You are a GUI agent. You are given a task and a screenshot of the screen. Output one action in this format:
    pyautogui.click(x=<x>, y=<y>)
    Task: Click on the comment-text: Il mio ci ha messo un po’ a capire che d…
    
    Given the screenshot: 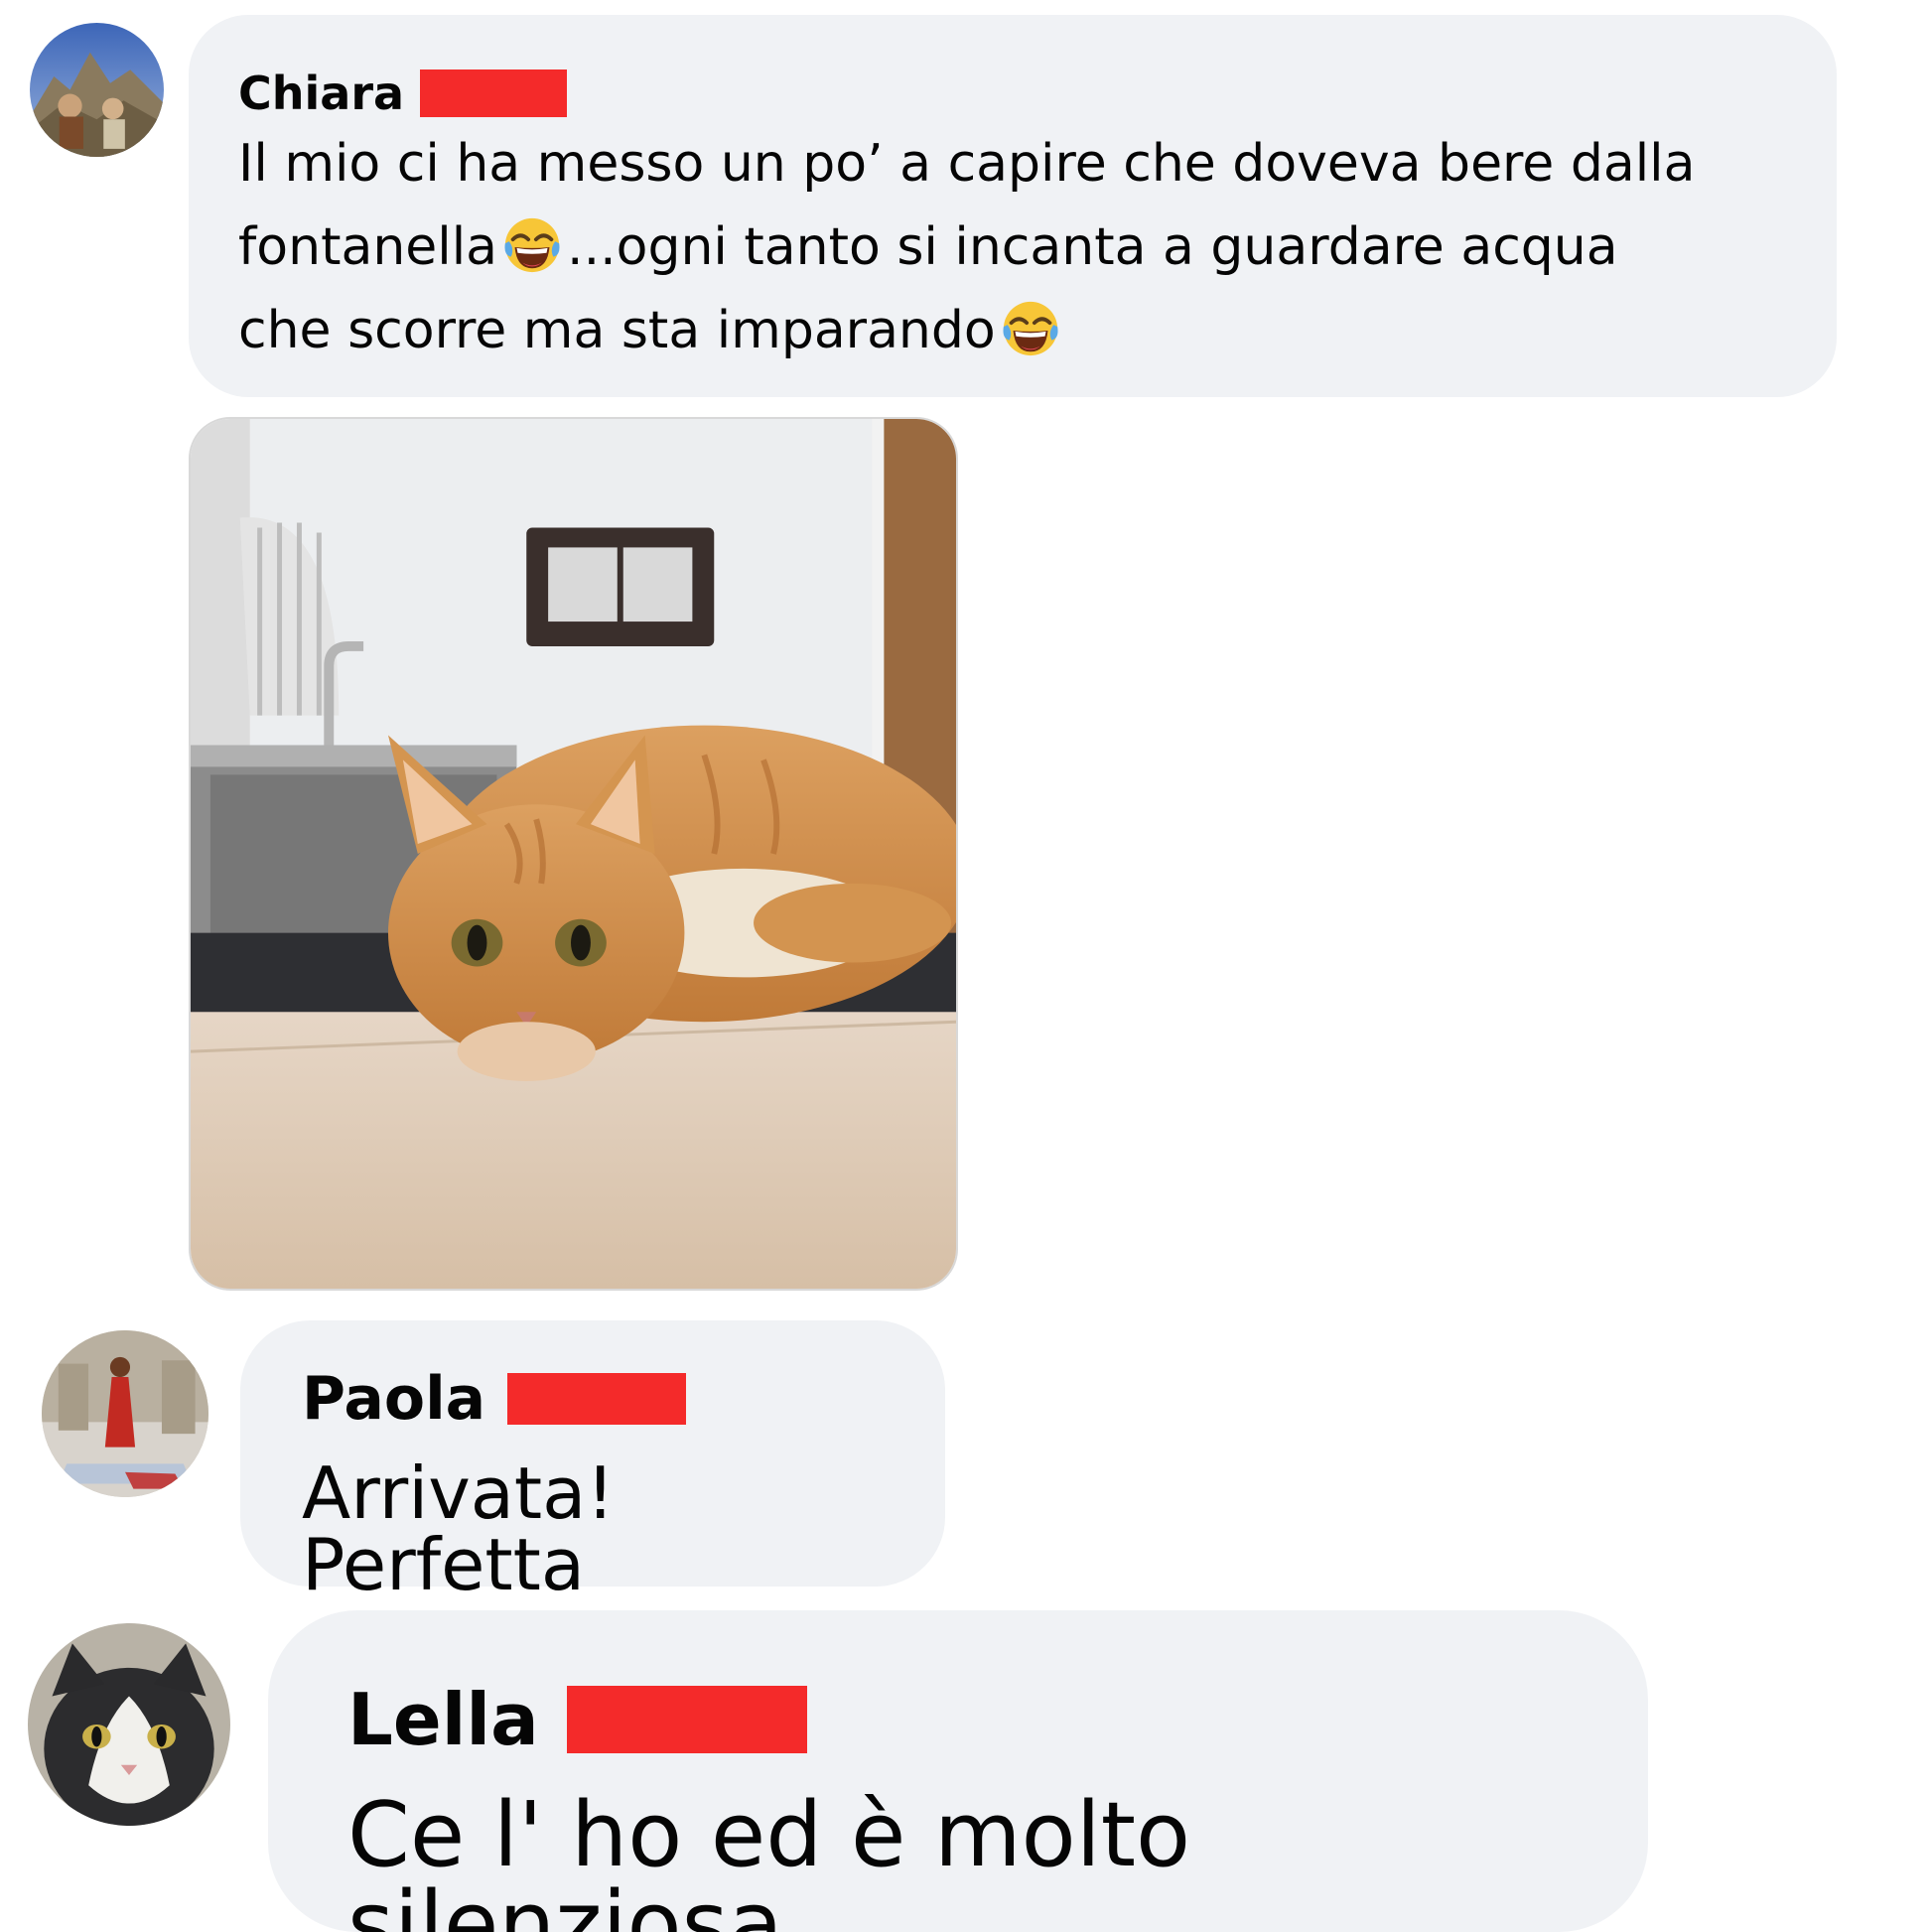 What is the action you would take?
    pyautogui.click(x=1012, y=247)
    